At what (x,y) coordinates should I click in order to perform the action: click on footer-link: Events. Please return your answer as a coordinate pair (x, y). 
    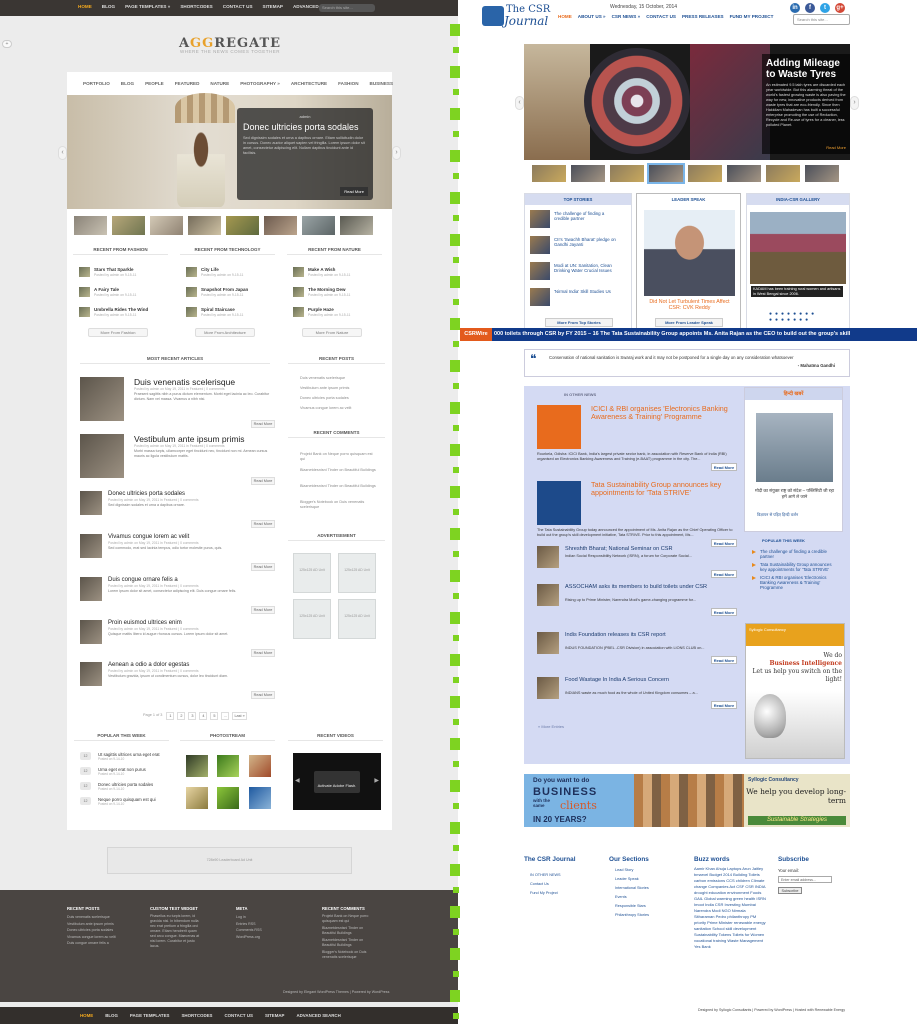
    Looking at the image, I should click on (621, 897).